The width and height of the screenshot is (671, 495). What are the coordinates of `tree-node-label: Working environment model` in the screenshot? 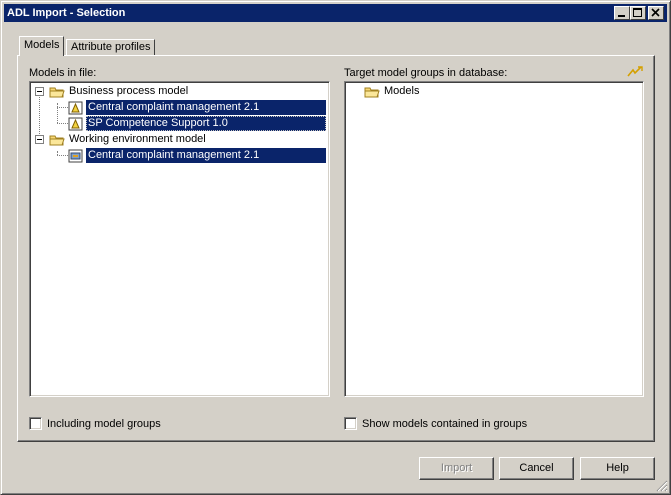 It's located at (137, 139).